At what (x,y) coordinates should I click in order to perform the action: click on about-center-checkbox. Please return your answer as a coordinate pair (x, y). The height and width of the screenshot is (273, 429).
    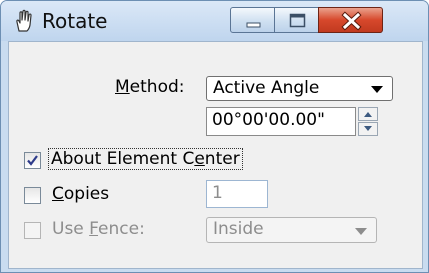
    Looking at the image, I should click on (32, 160).